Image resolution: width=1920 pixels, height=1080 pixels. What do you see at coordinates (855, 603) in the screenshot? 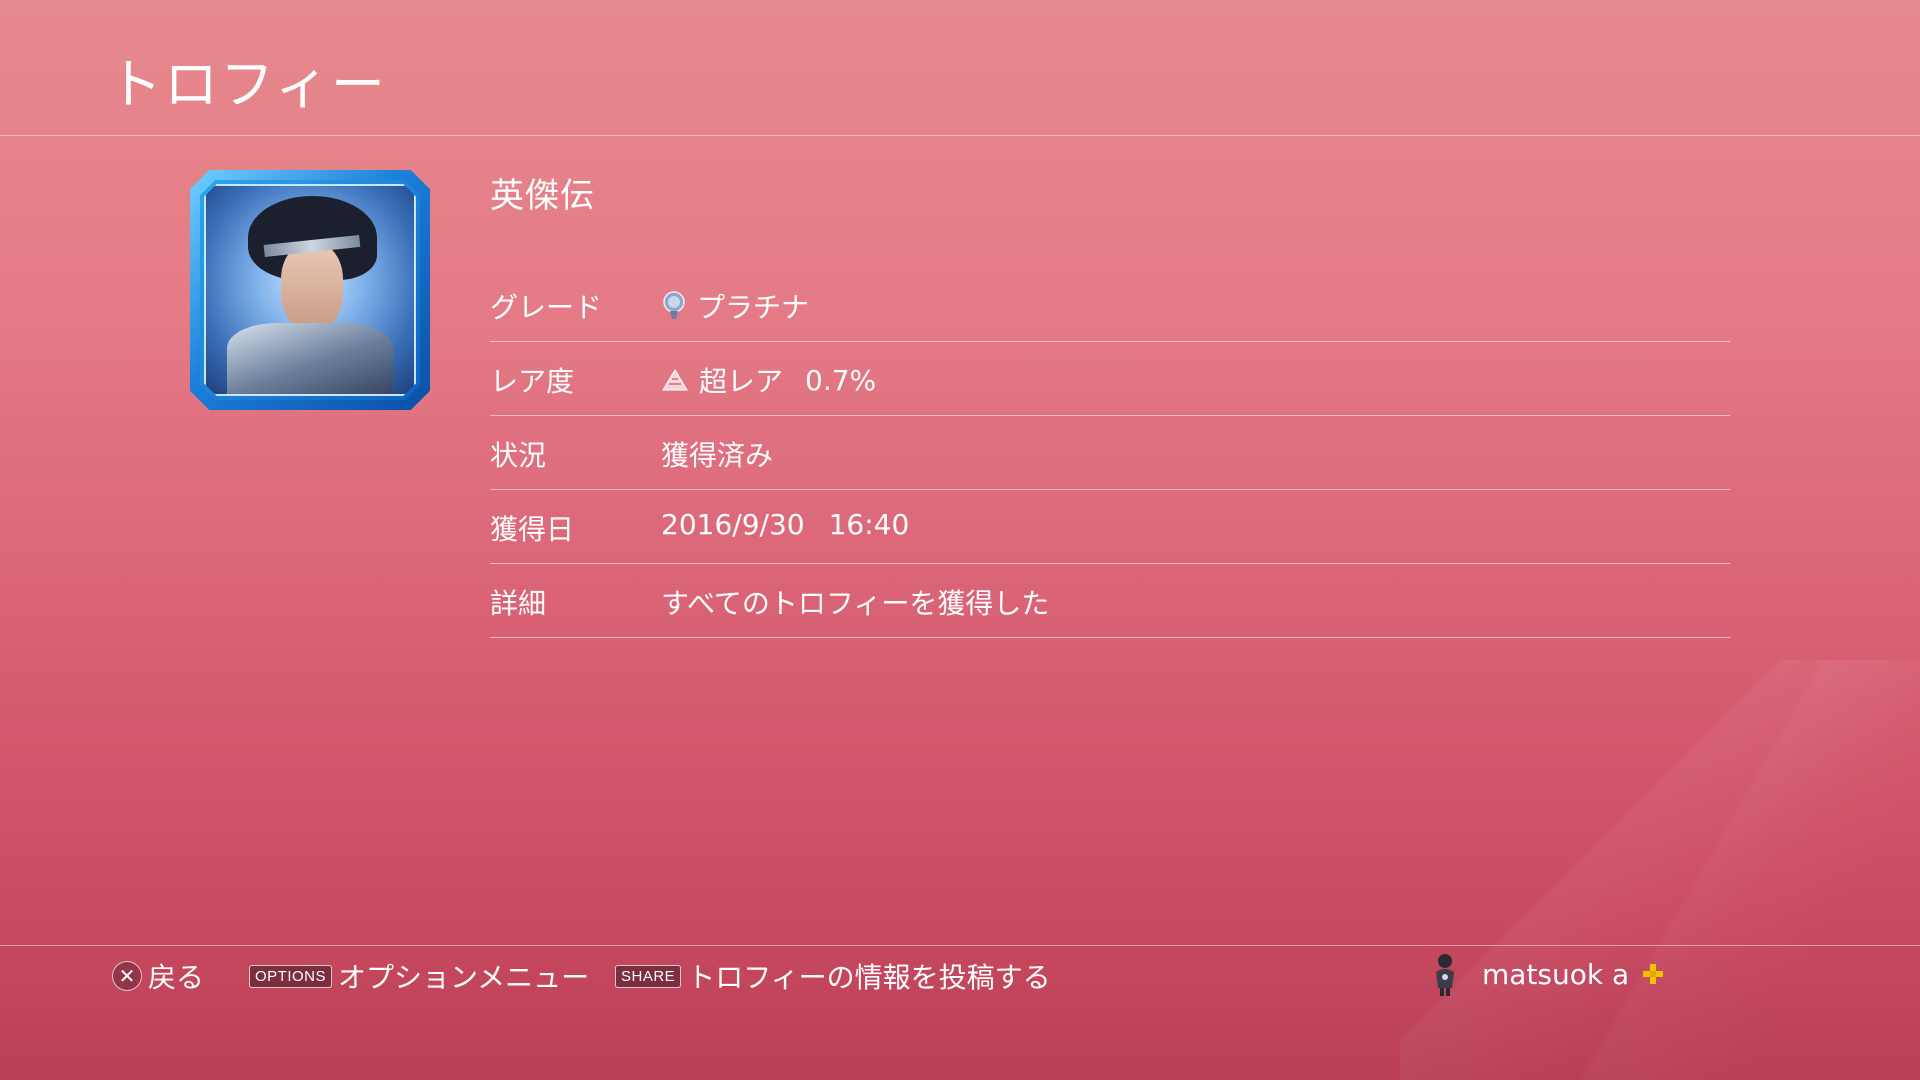
I see `description-value: すべてのトロフィーを獲得した` at bounding box center [855, 603].